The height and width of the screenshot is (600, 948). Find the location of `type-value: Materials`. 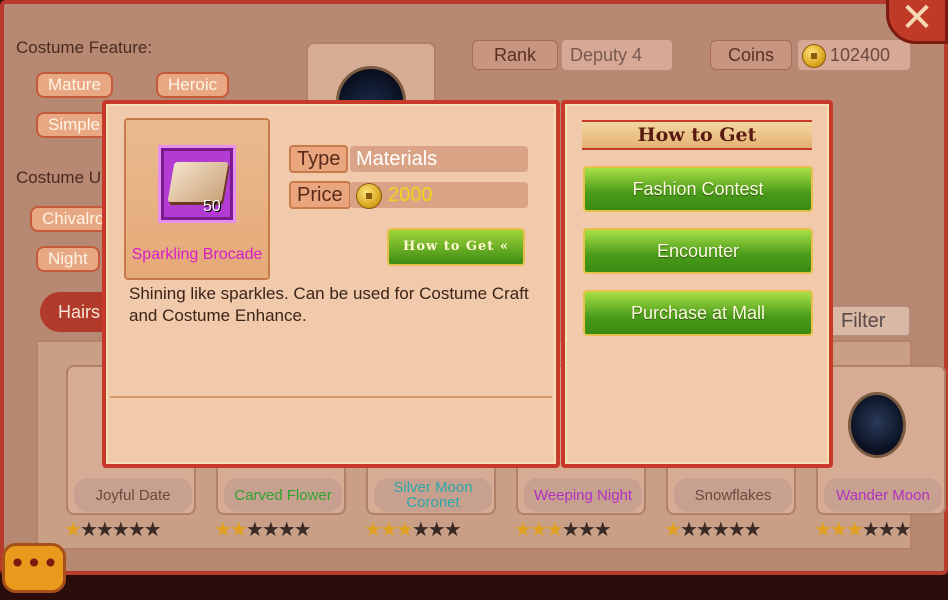

type-value: Materials is located at coordinates (439, 159).